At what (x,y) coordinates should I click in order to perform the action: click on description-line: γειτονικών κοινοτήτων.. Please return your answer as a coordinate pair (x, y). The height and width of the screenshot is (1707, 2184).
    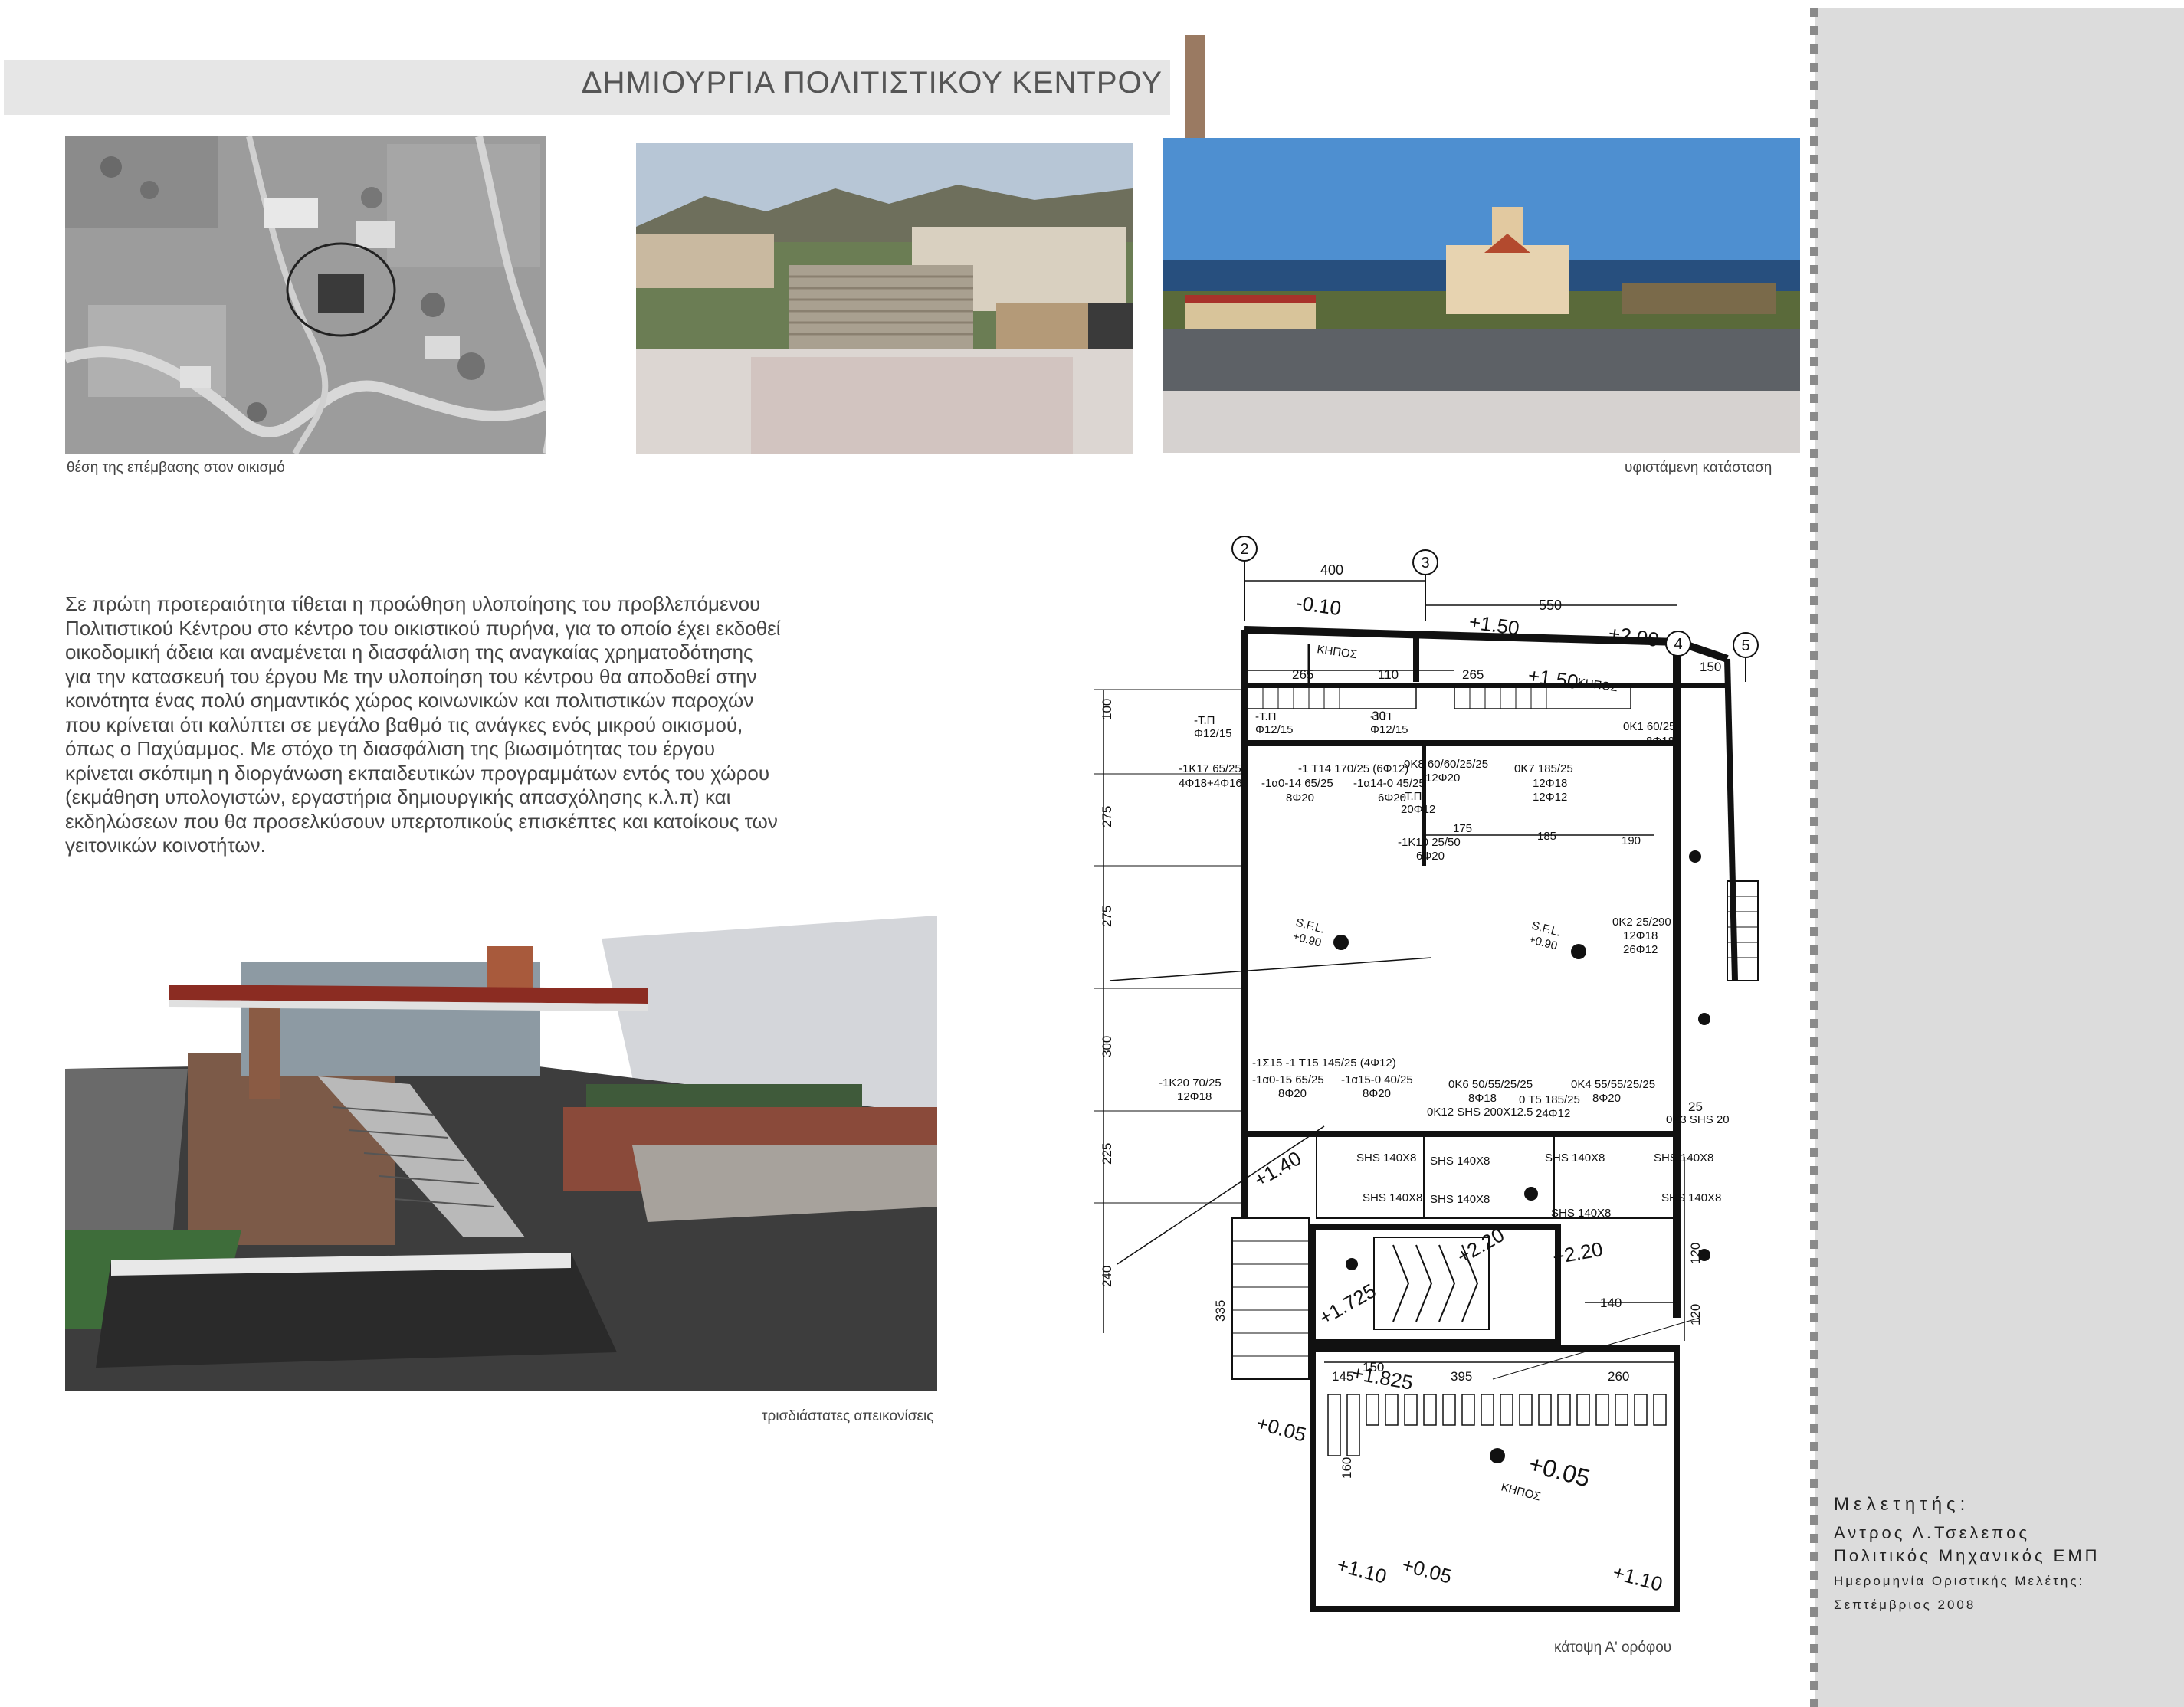
    Looking at the image, I should click on (165, 845).